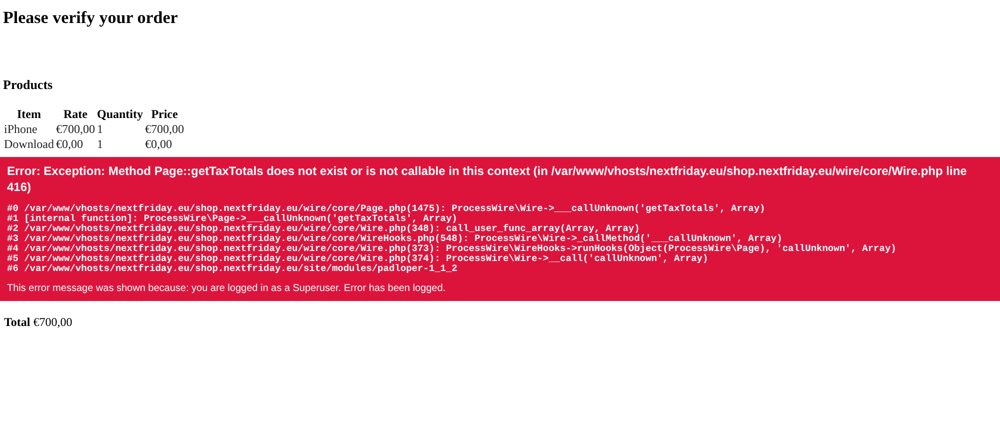 Image resolution: width=1000 pixels, height=439 pixels. What do you see at coordinates (324, 229) in the screenshot?
I see `stack-trace-line: #2 /var/www/vhosts/nextfriday.eu/shop.nextfriday.eu/wire/core/Wire.php(348): call_user_func_array(Array, Array)` at bounding box center [324, 229].